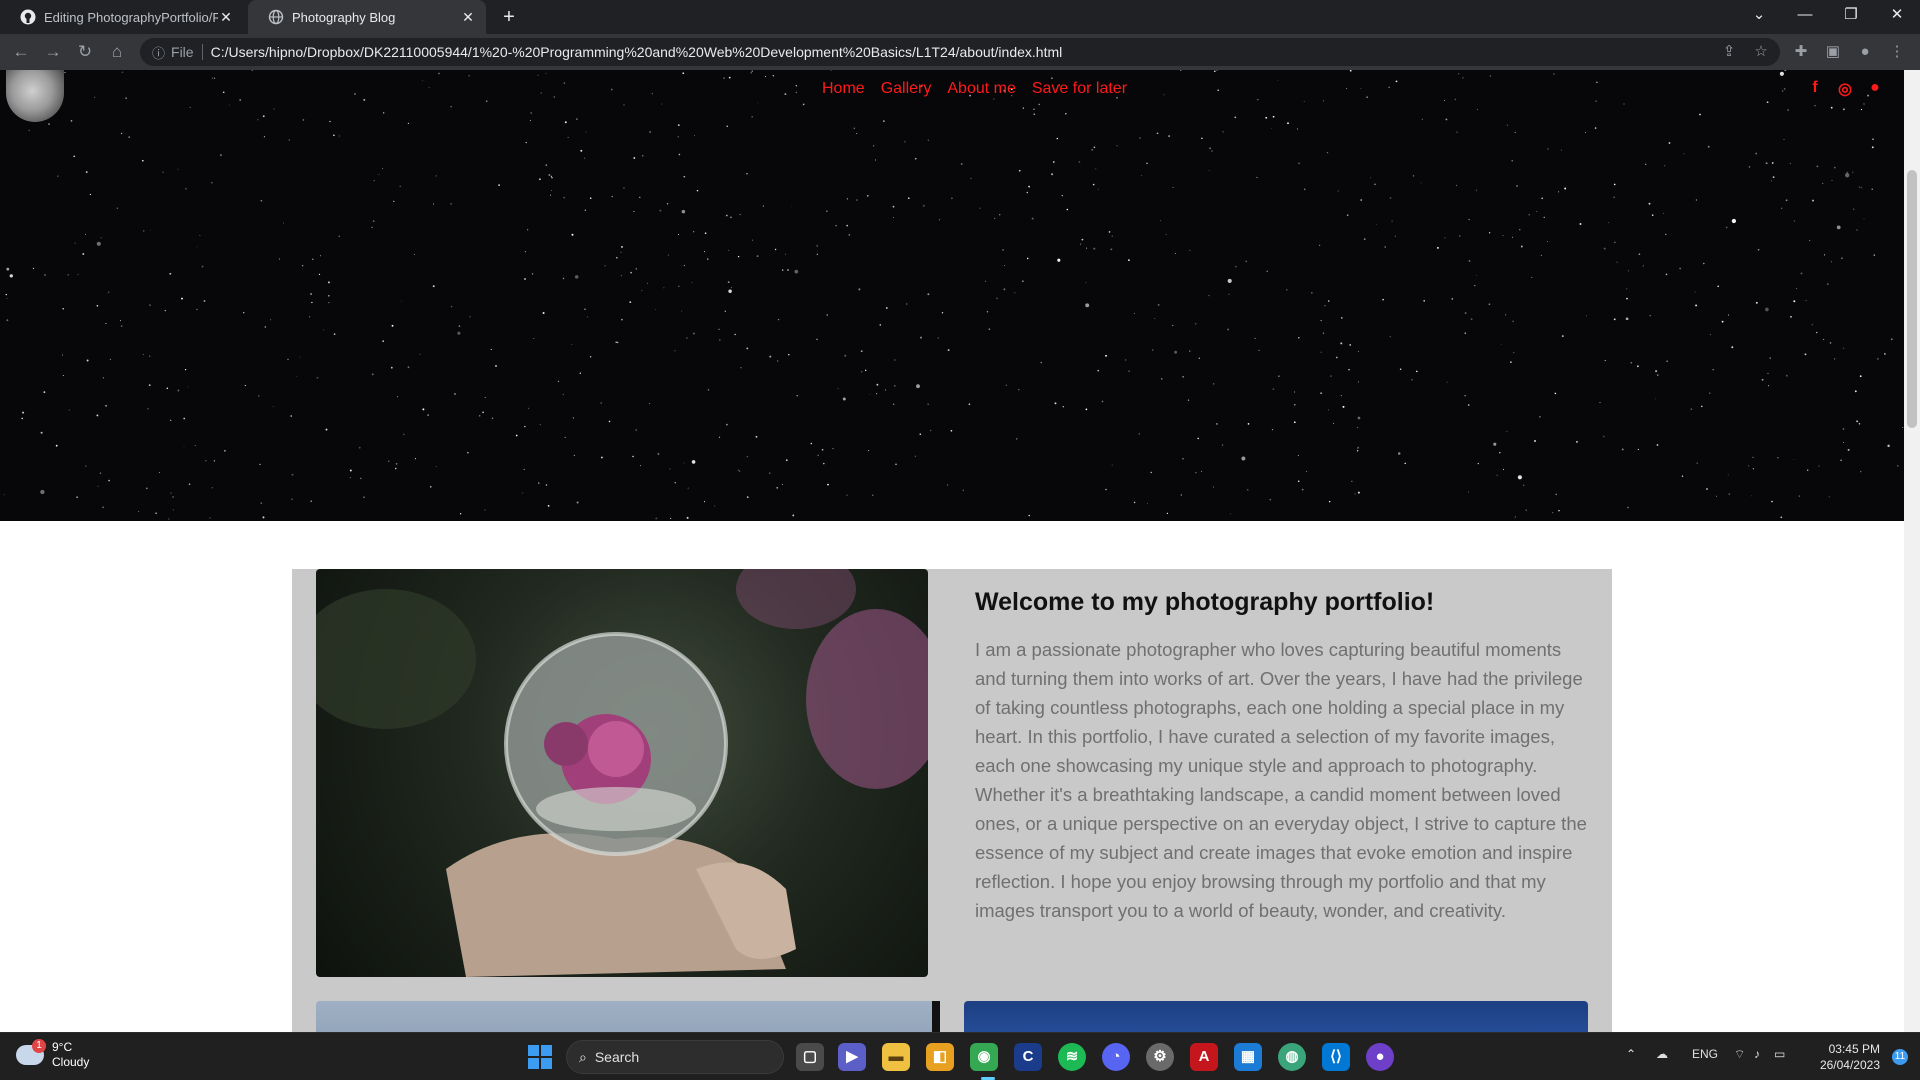 The image size is (1920, 1080). I want to click on photo-edge, so click(936, 1016).